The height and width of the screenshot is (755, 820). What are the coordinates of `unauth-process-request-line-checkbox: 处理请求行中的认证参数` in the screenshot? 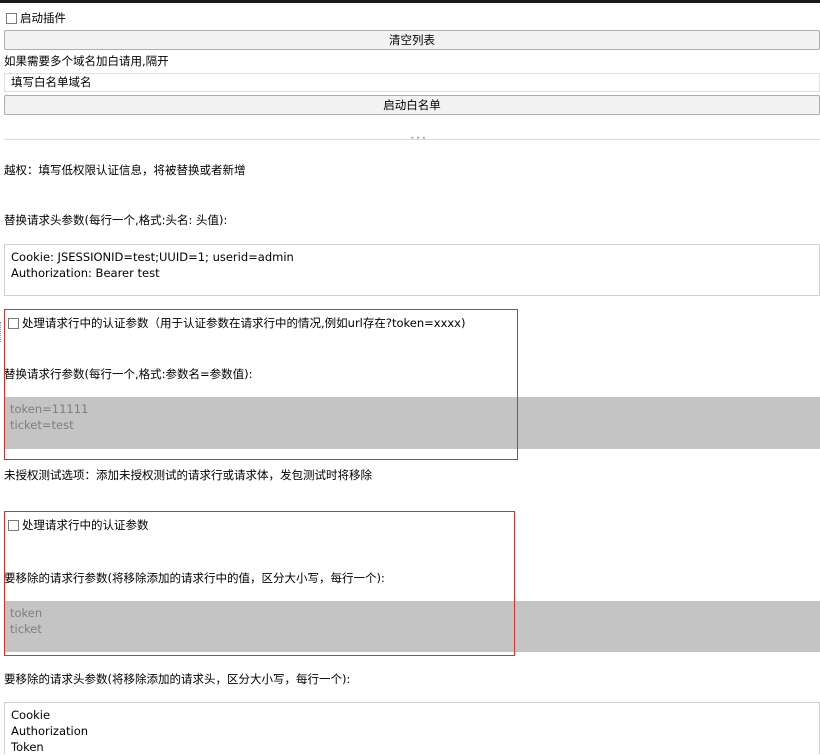 It's located at (78, 525).